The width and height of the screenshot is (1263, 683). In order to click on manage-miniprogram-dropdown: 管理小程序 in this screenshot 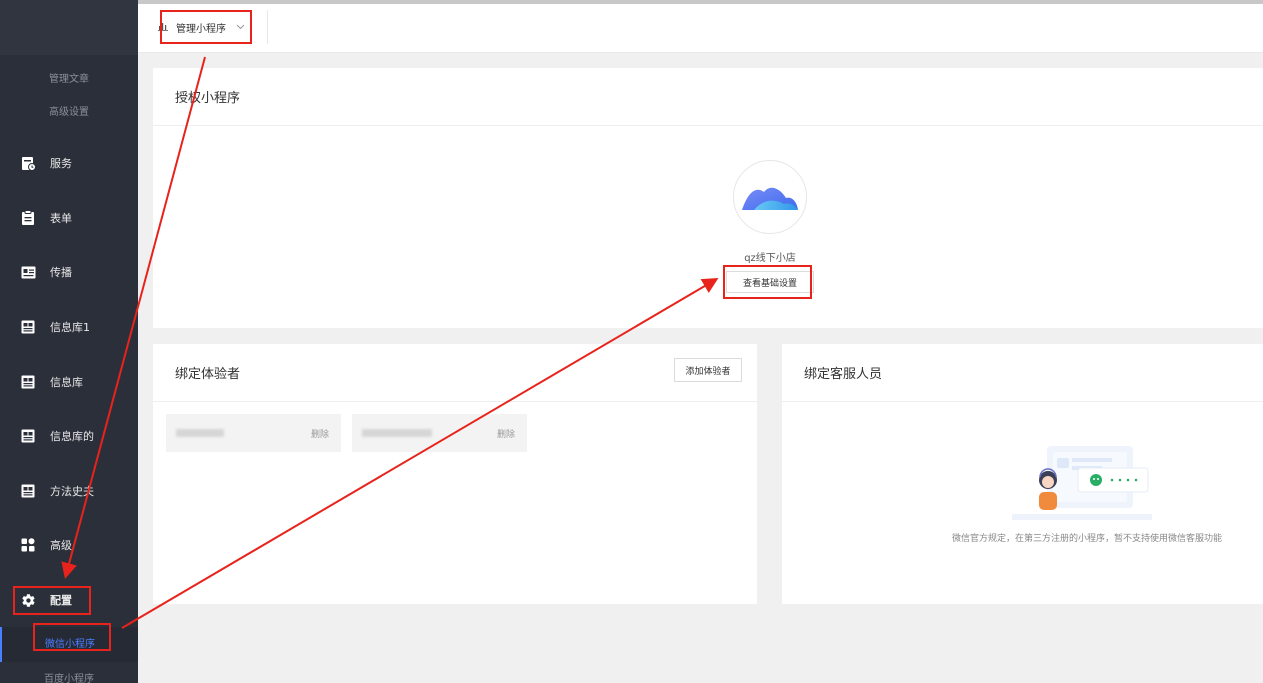, I will do `click(209, 27)`.